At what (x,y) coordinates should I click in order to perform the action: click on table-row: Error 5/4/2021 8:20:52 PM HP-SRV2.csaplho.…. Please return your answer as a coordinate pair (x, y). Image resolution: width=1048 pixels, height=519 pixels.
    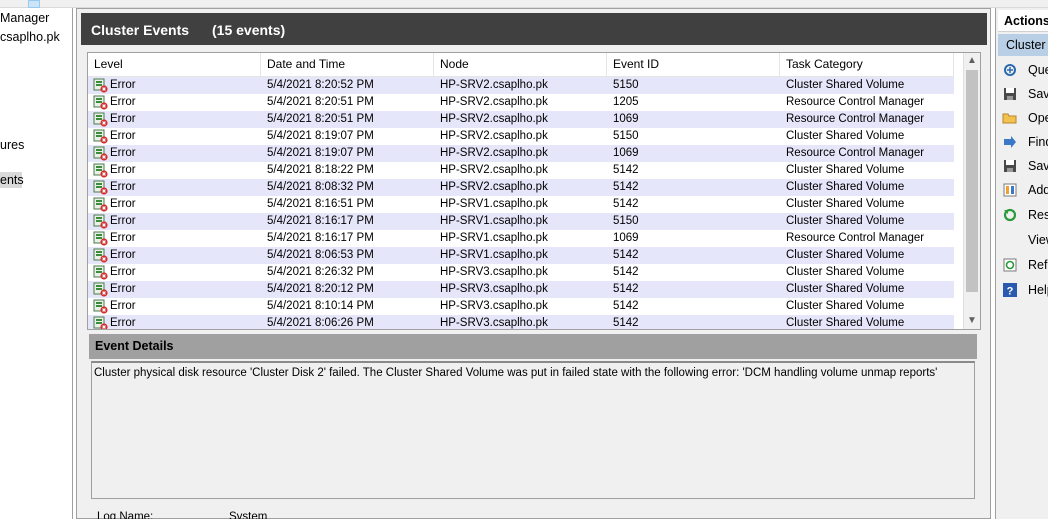
    Looking at the image, I should click on (521, 85).